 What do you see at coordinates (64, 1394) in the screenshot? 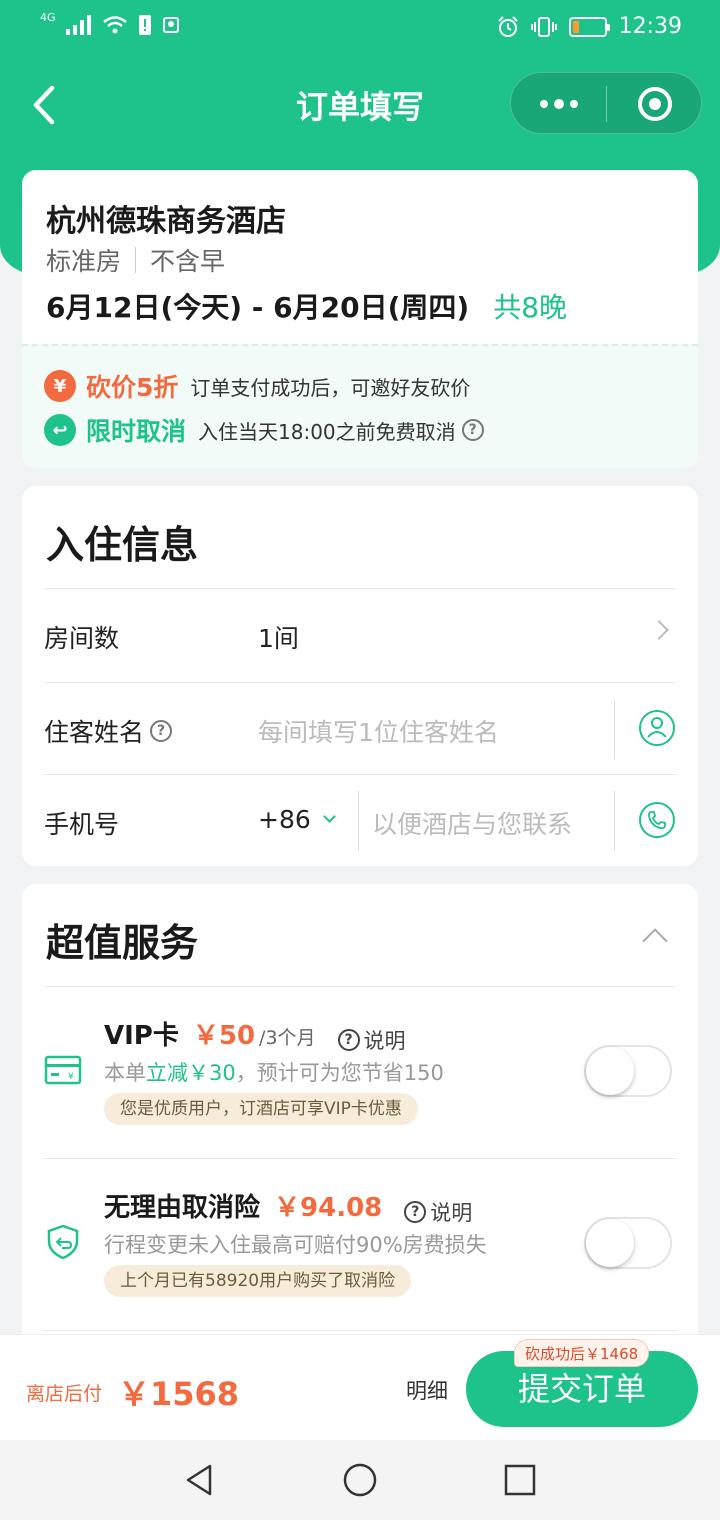
I see `pay-method-label: 离店后付` at bounding box center [64, 1394].